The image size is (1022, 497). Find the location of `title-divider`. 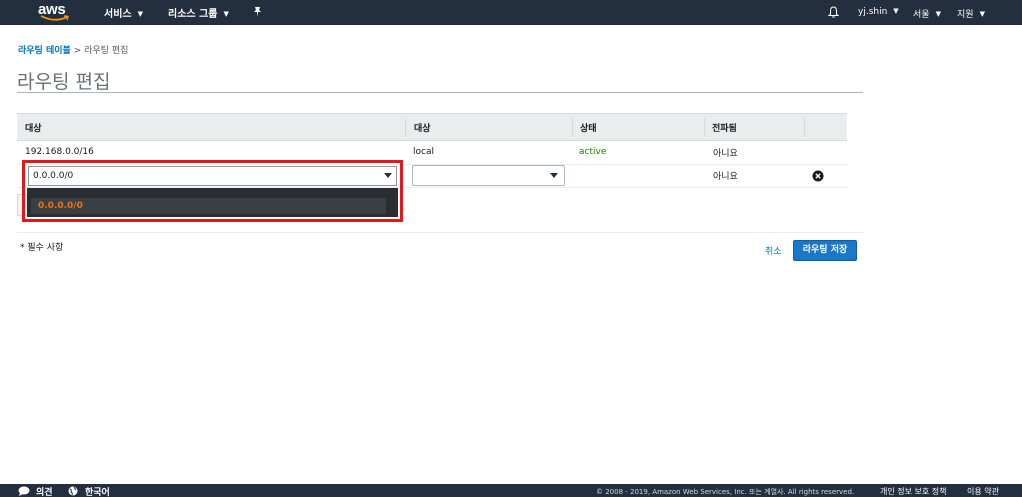

title-divider is located at coordinates (440, 92).